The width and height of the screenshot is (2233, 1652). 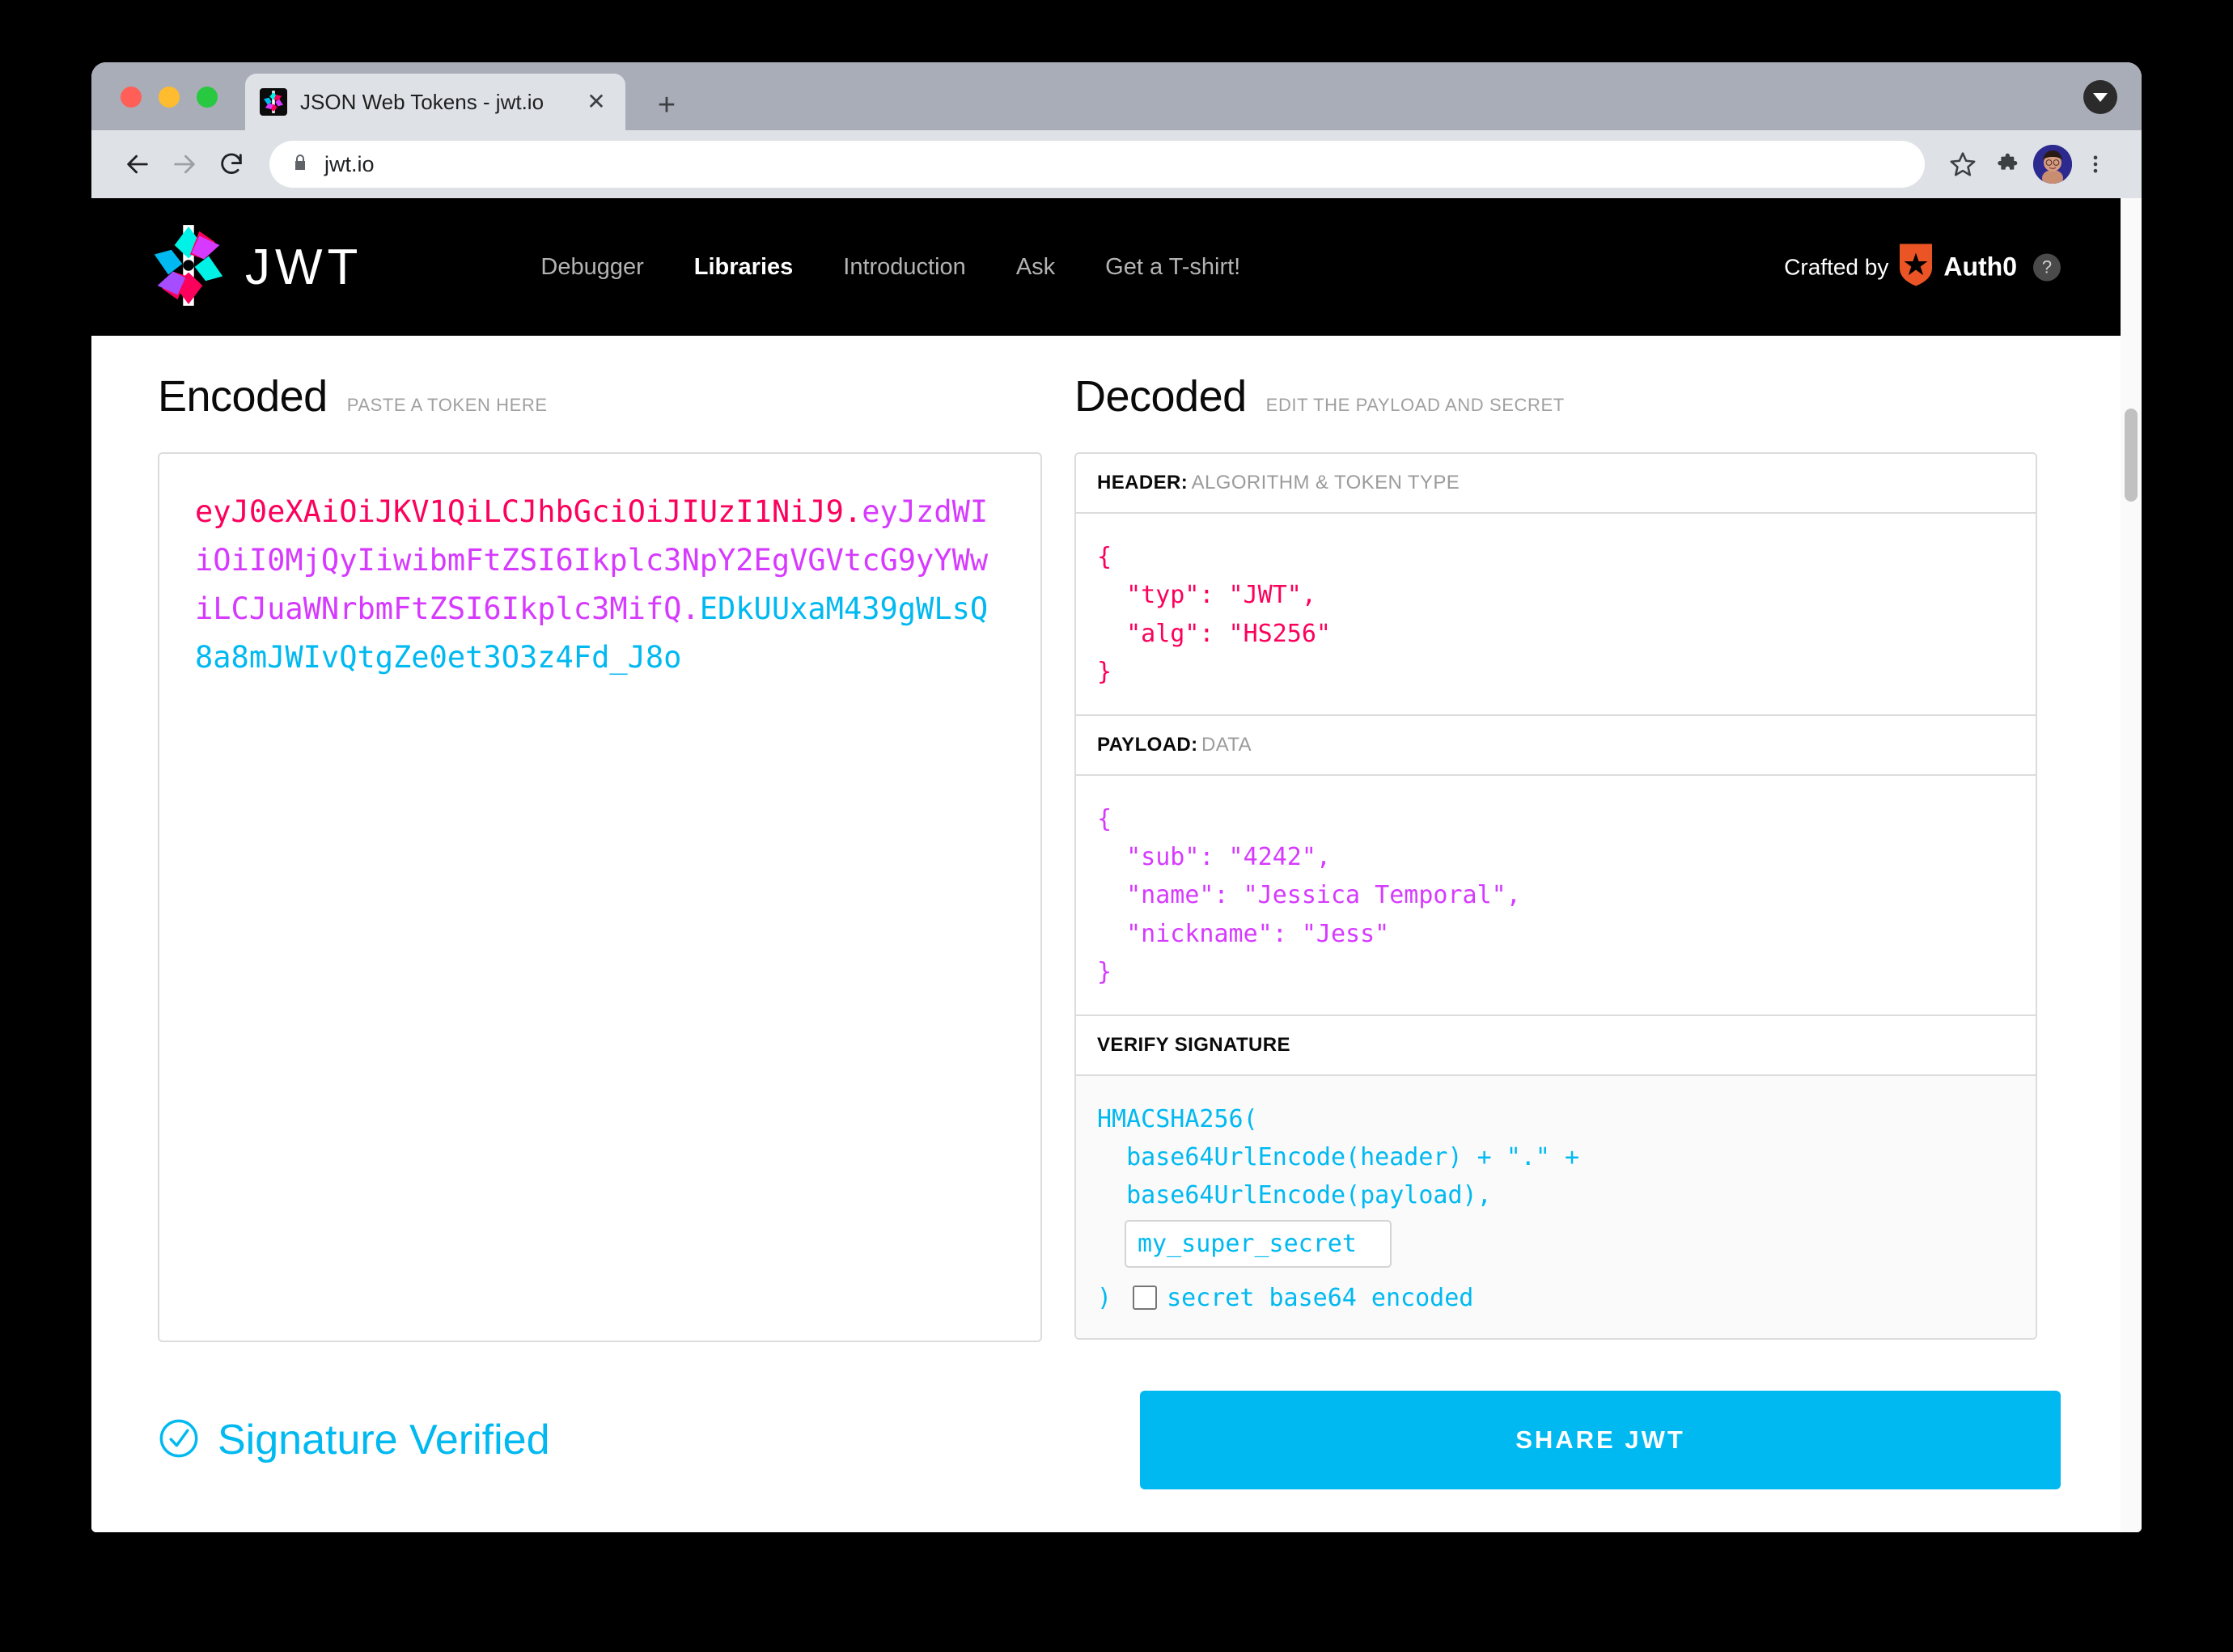 I want to click on kebab-menu-icon, so click(x=2095, y=164).